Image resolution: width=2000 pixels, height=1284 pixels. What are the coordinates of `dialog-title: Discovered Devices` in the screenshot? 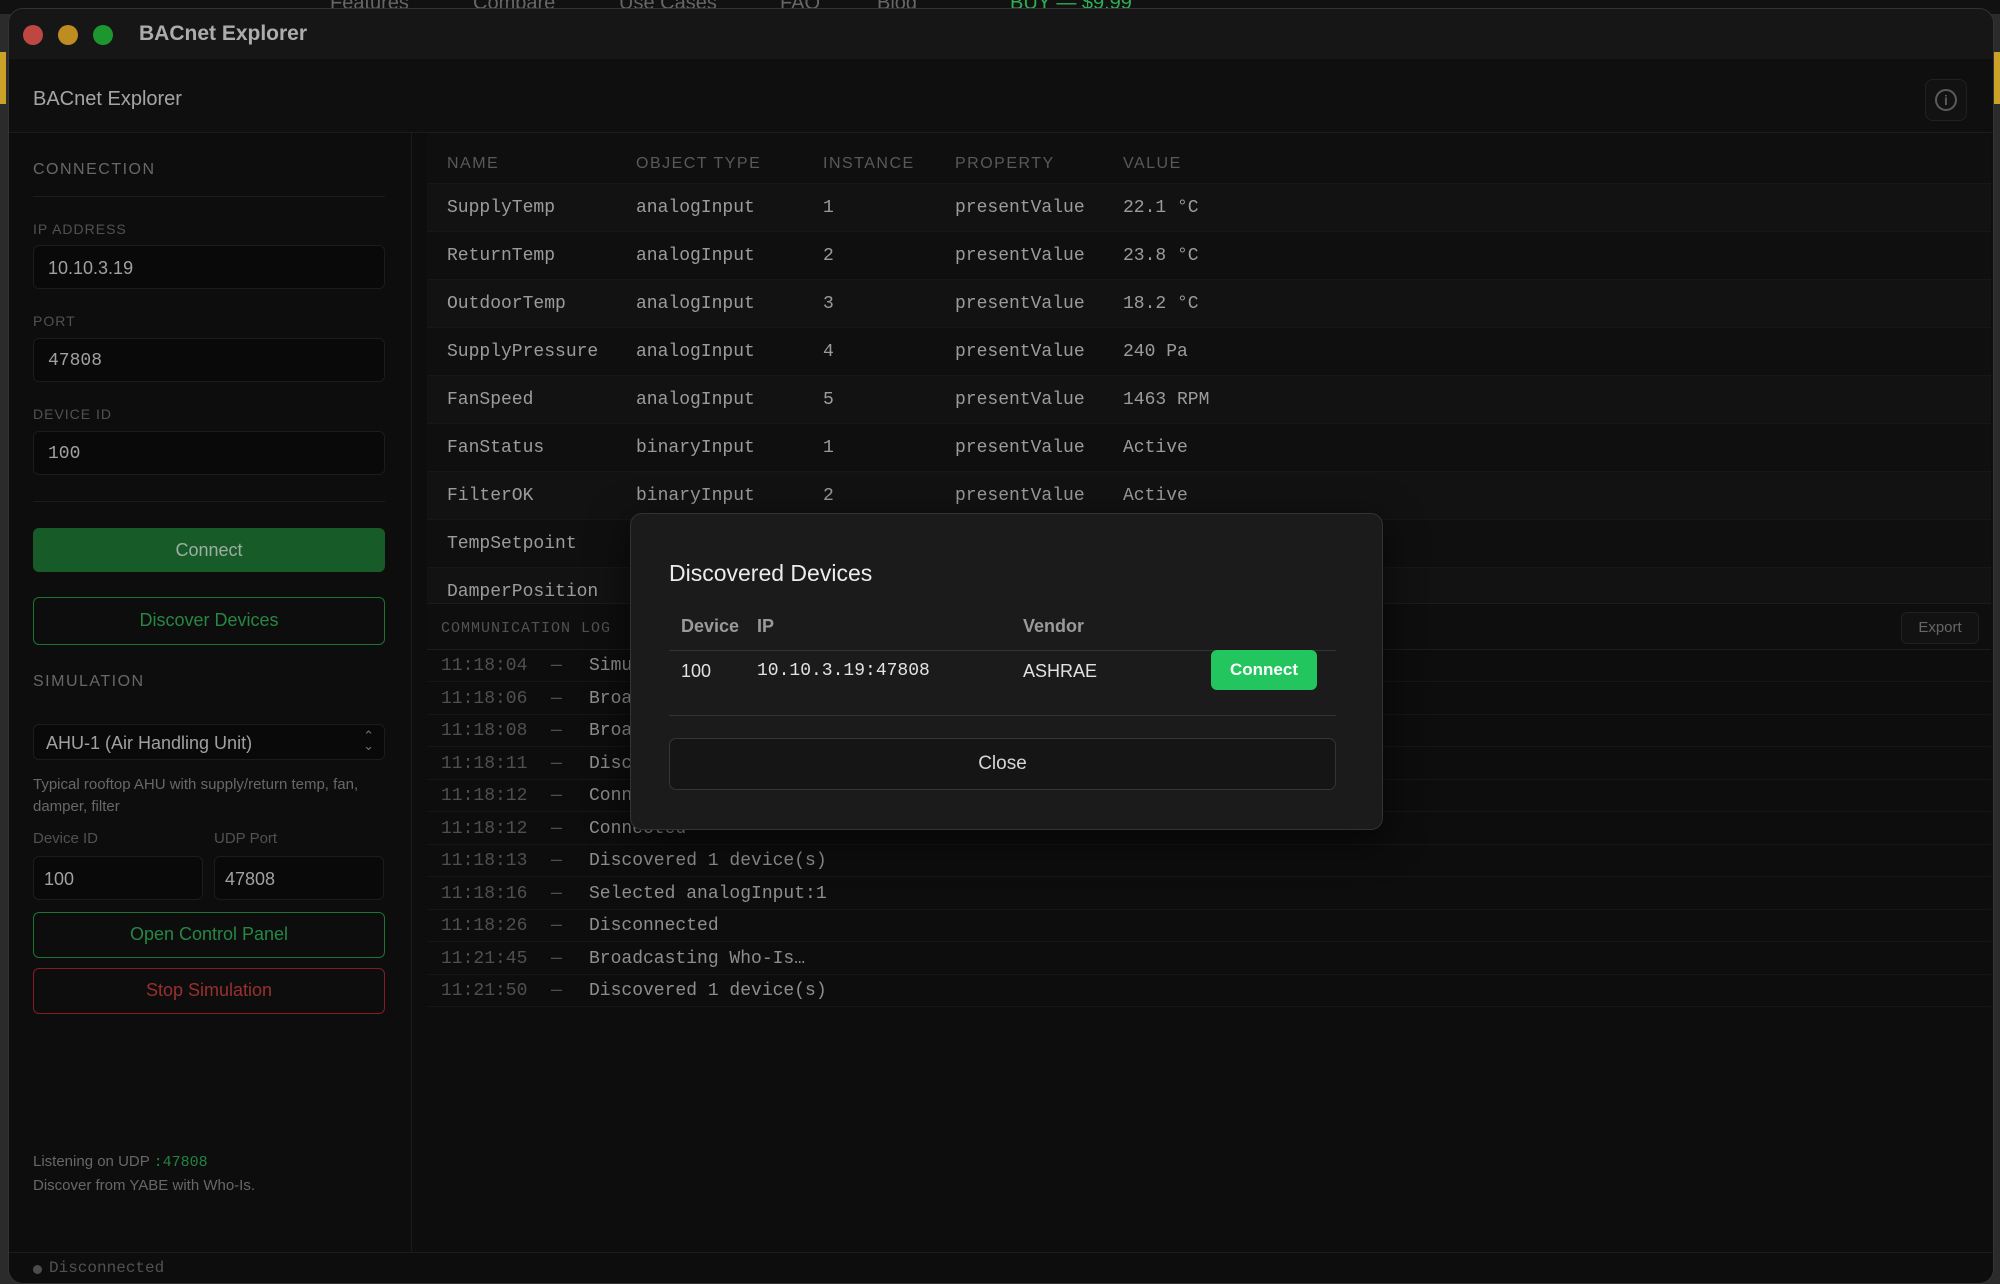 It's located at (771, 573).